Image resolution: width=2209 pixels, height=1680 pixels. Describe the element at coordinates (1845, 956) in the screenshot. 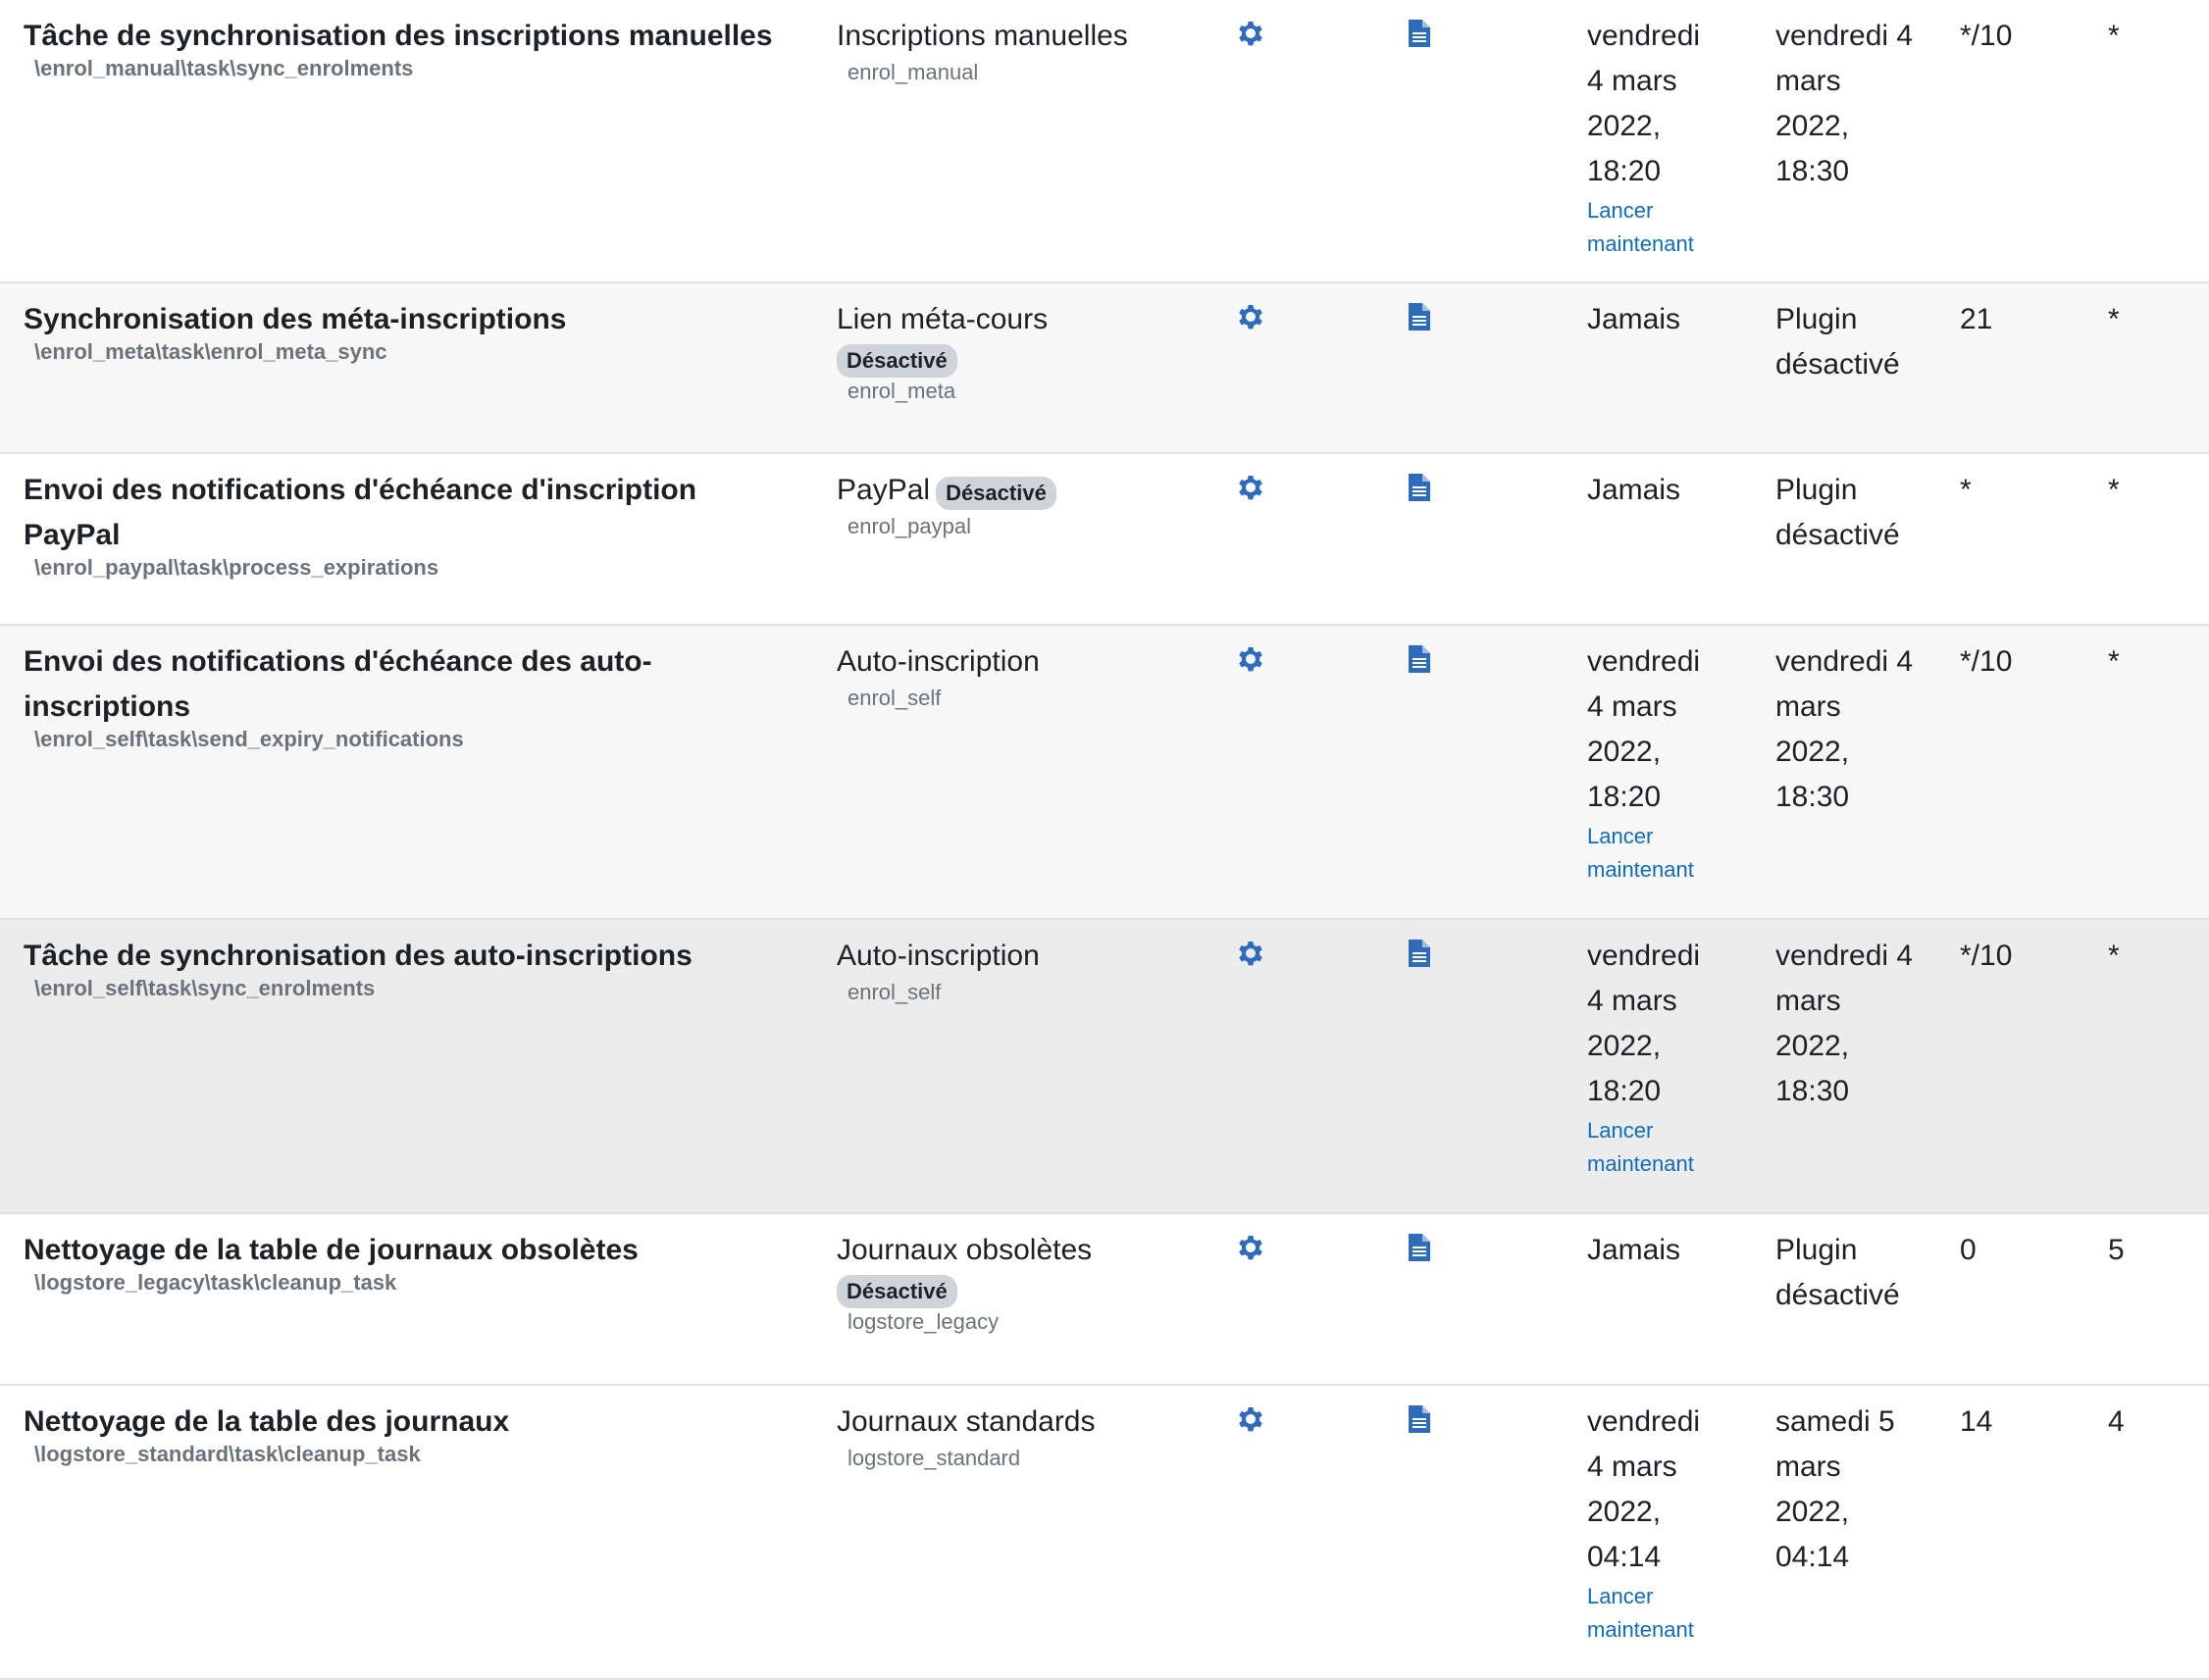

I see `next-run-line: vendredi 4` at that location.